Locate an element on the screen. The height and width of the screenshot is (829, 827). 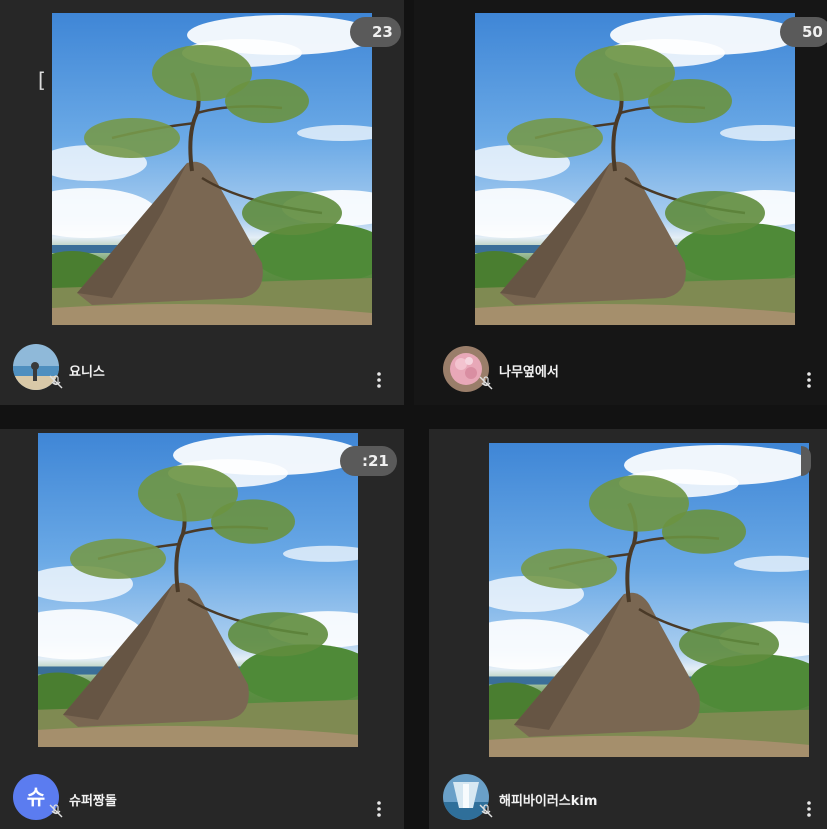
participant-name: 해피바이러스kim is located at coordinates (548, 801).